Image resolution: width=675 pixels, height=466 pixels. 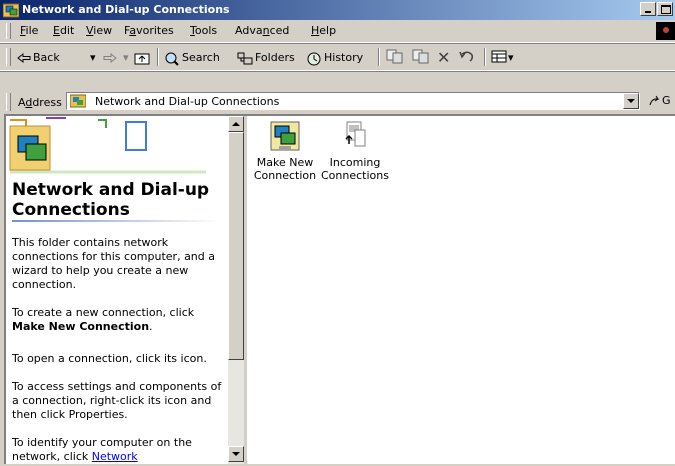 I want to click on up-folder-icon, so click(x=142, y=59).